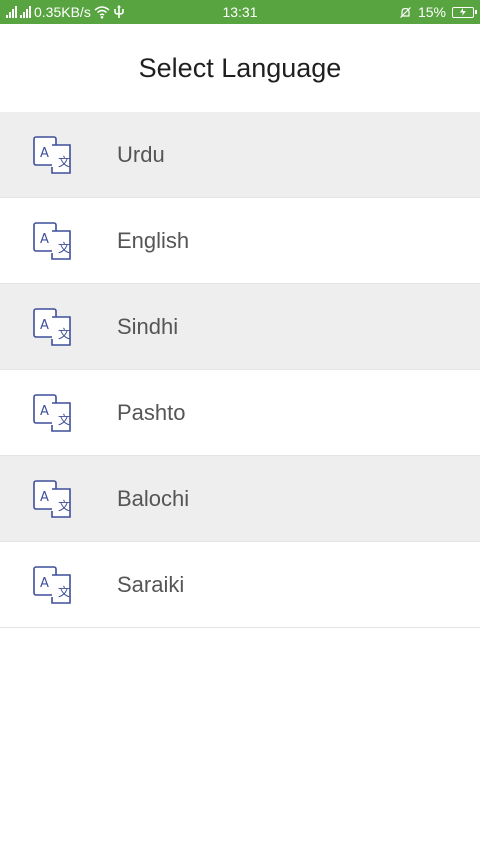 The height and width of the screenshot is (853, 480). I want to click on clock: 13:31, so click(240, 12).